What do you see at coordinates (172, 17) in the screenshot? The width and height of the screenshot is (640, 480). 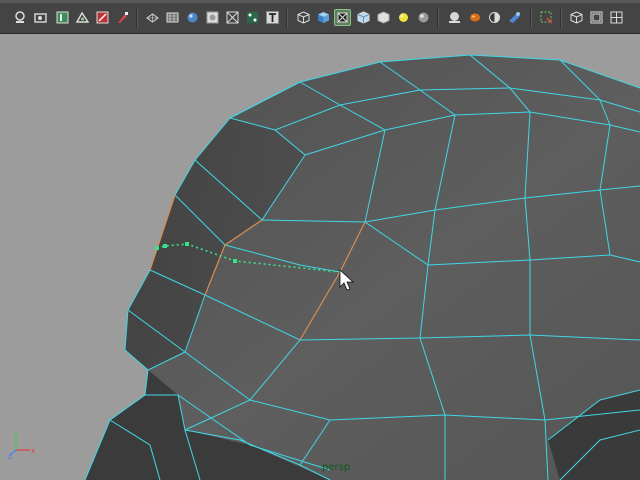 I see `smooth-shading-icon` at bounding box center [172, 17].